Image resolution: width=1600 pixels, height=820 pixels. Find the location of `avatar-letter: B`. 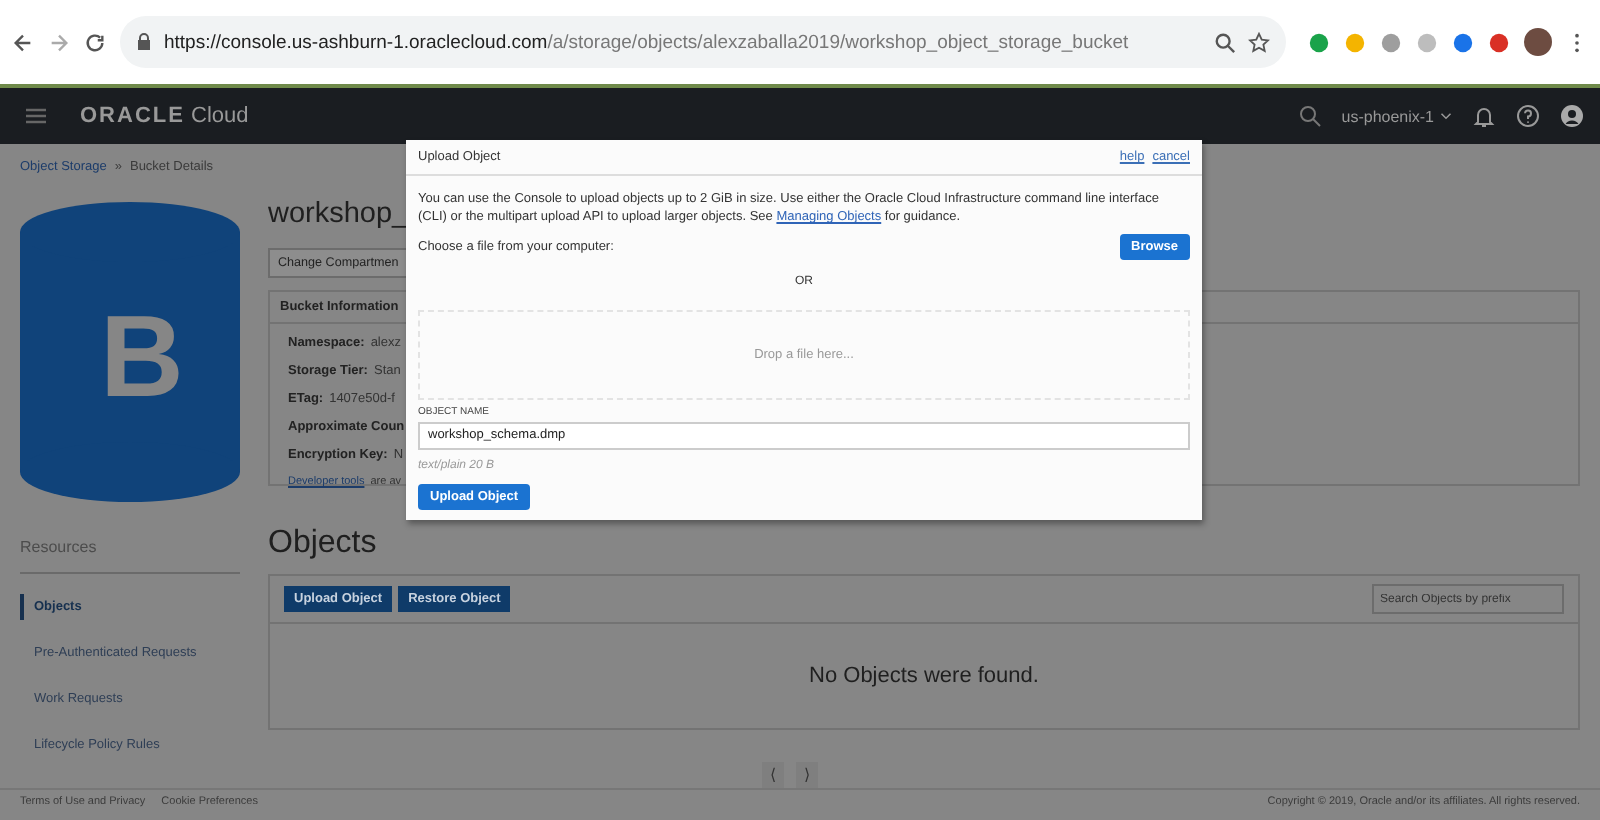

avatar-letter: B is located at coordinates (142, 358).